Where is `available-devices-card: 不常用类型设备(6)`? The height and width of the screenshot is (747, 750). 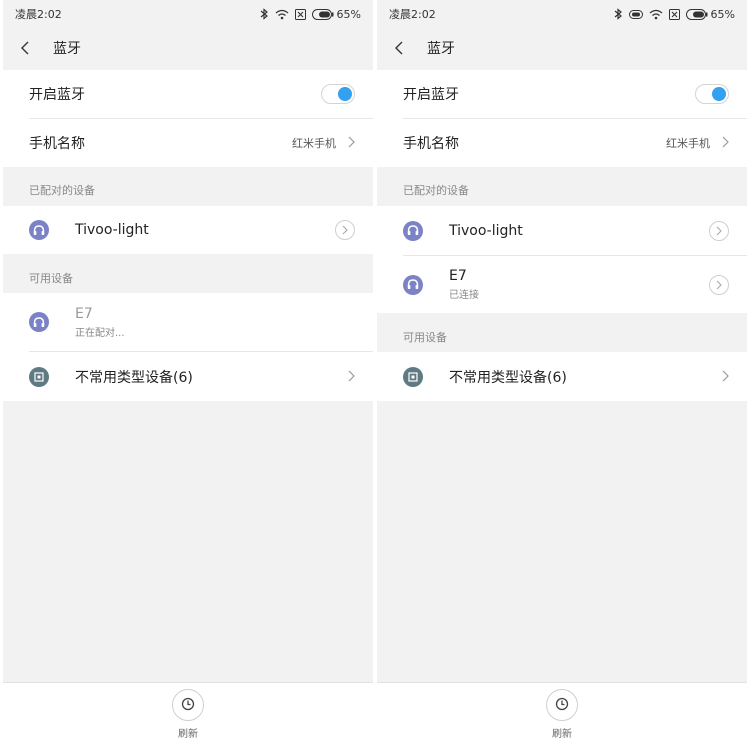
available-devices-card: 不常用类型设备(6) is located at coordinates (562, 376).